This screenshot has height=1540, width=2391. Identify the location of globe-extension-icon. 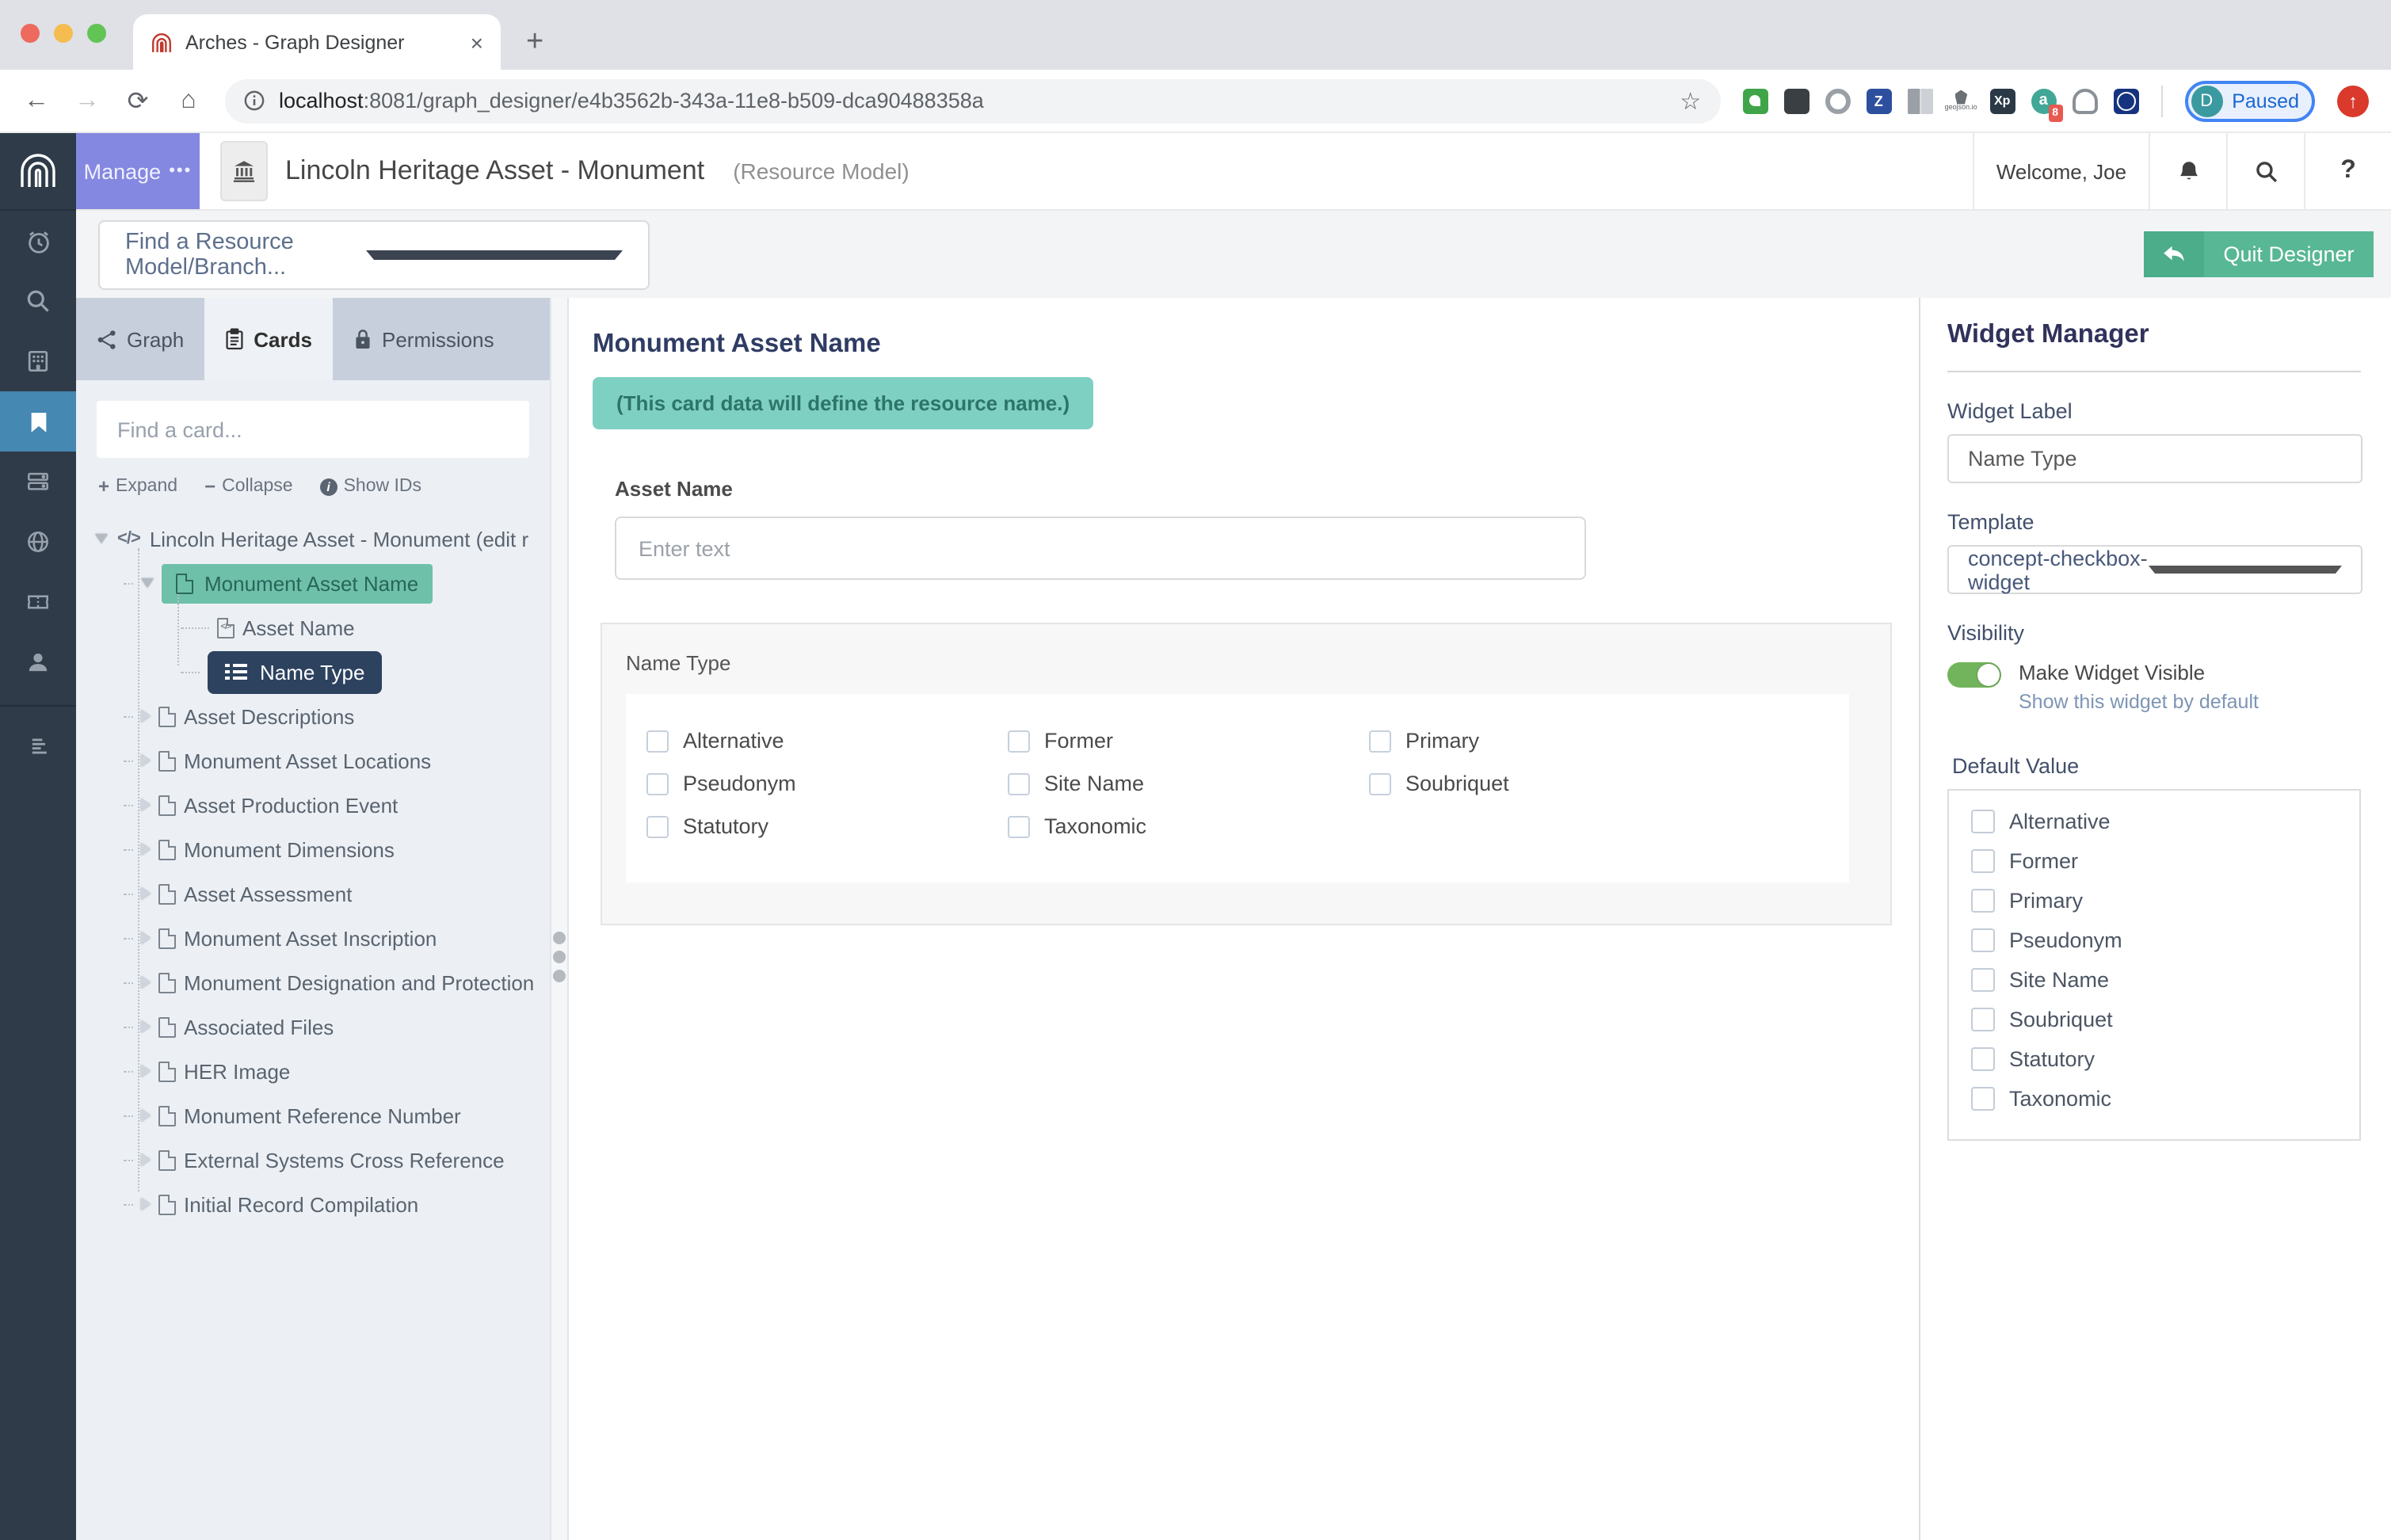
(2126, 100).